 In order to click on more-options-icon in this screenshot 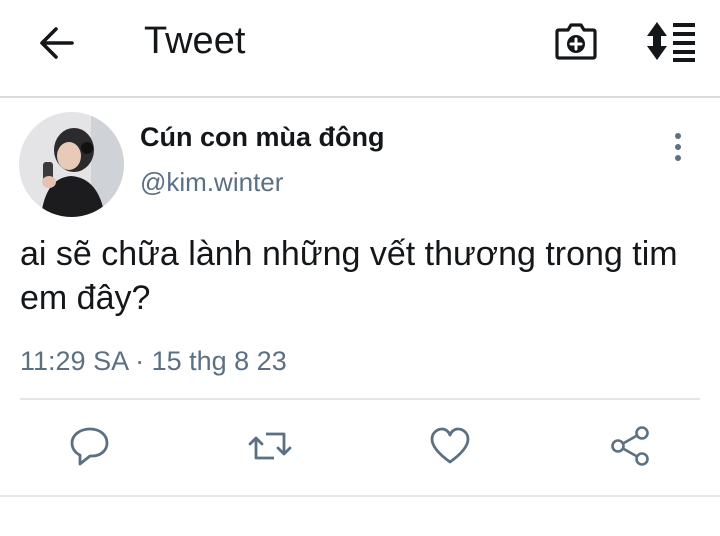, I will do `click(678, 148)`.